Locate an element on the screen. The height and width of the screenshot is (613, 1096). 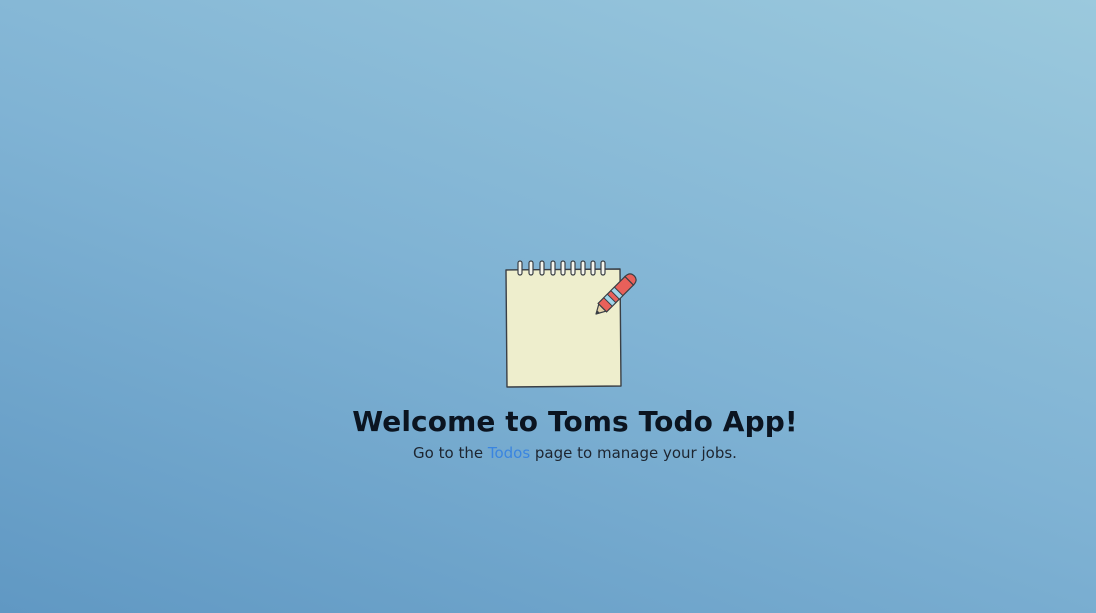
todos-link: Todos is located at coordinates (509, 453).